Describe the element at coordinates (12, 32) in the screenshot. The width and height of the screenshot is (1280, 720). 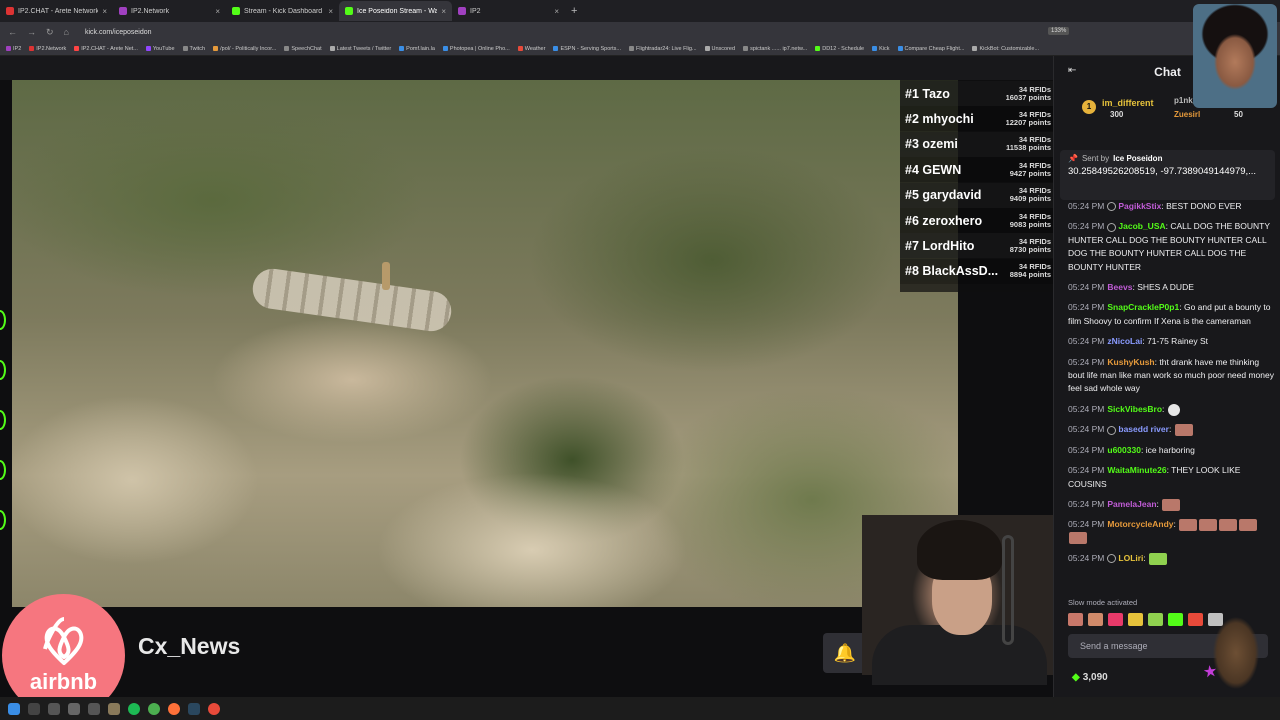
I see `back-icon: ←` at that location.